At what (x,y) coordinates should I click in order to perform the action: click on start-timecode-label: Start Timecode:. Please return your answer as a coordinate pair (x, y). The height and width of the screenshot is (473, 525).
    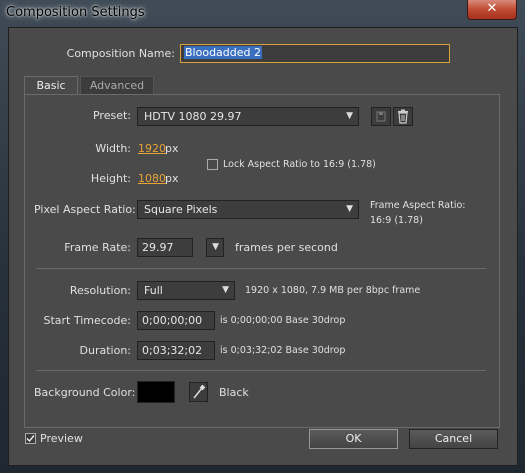
    Looking at the image, I should click on (87, 320).